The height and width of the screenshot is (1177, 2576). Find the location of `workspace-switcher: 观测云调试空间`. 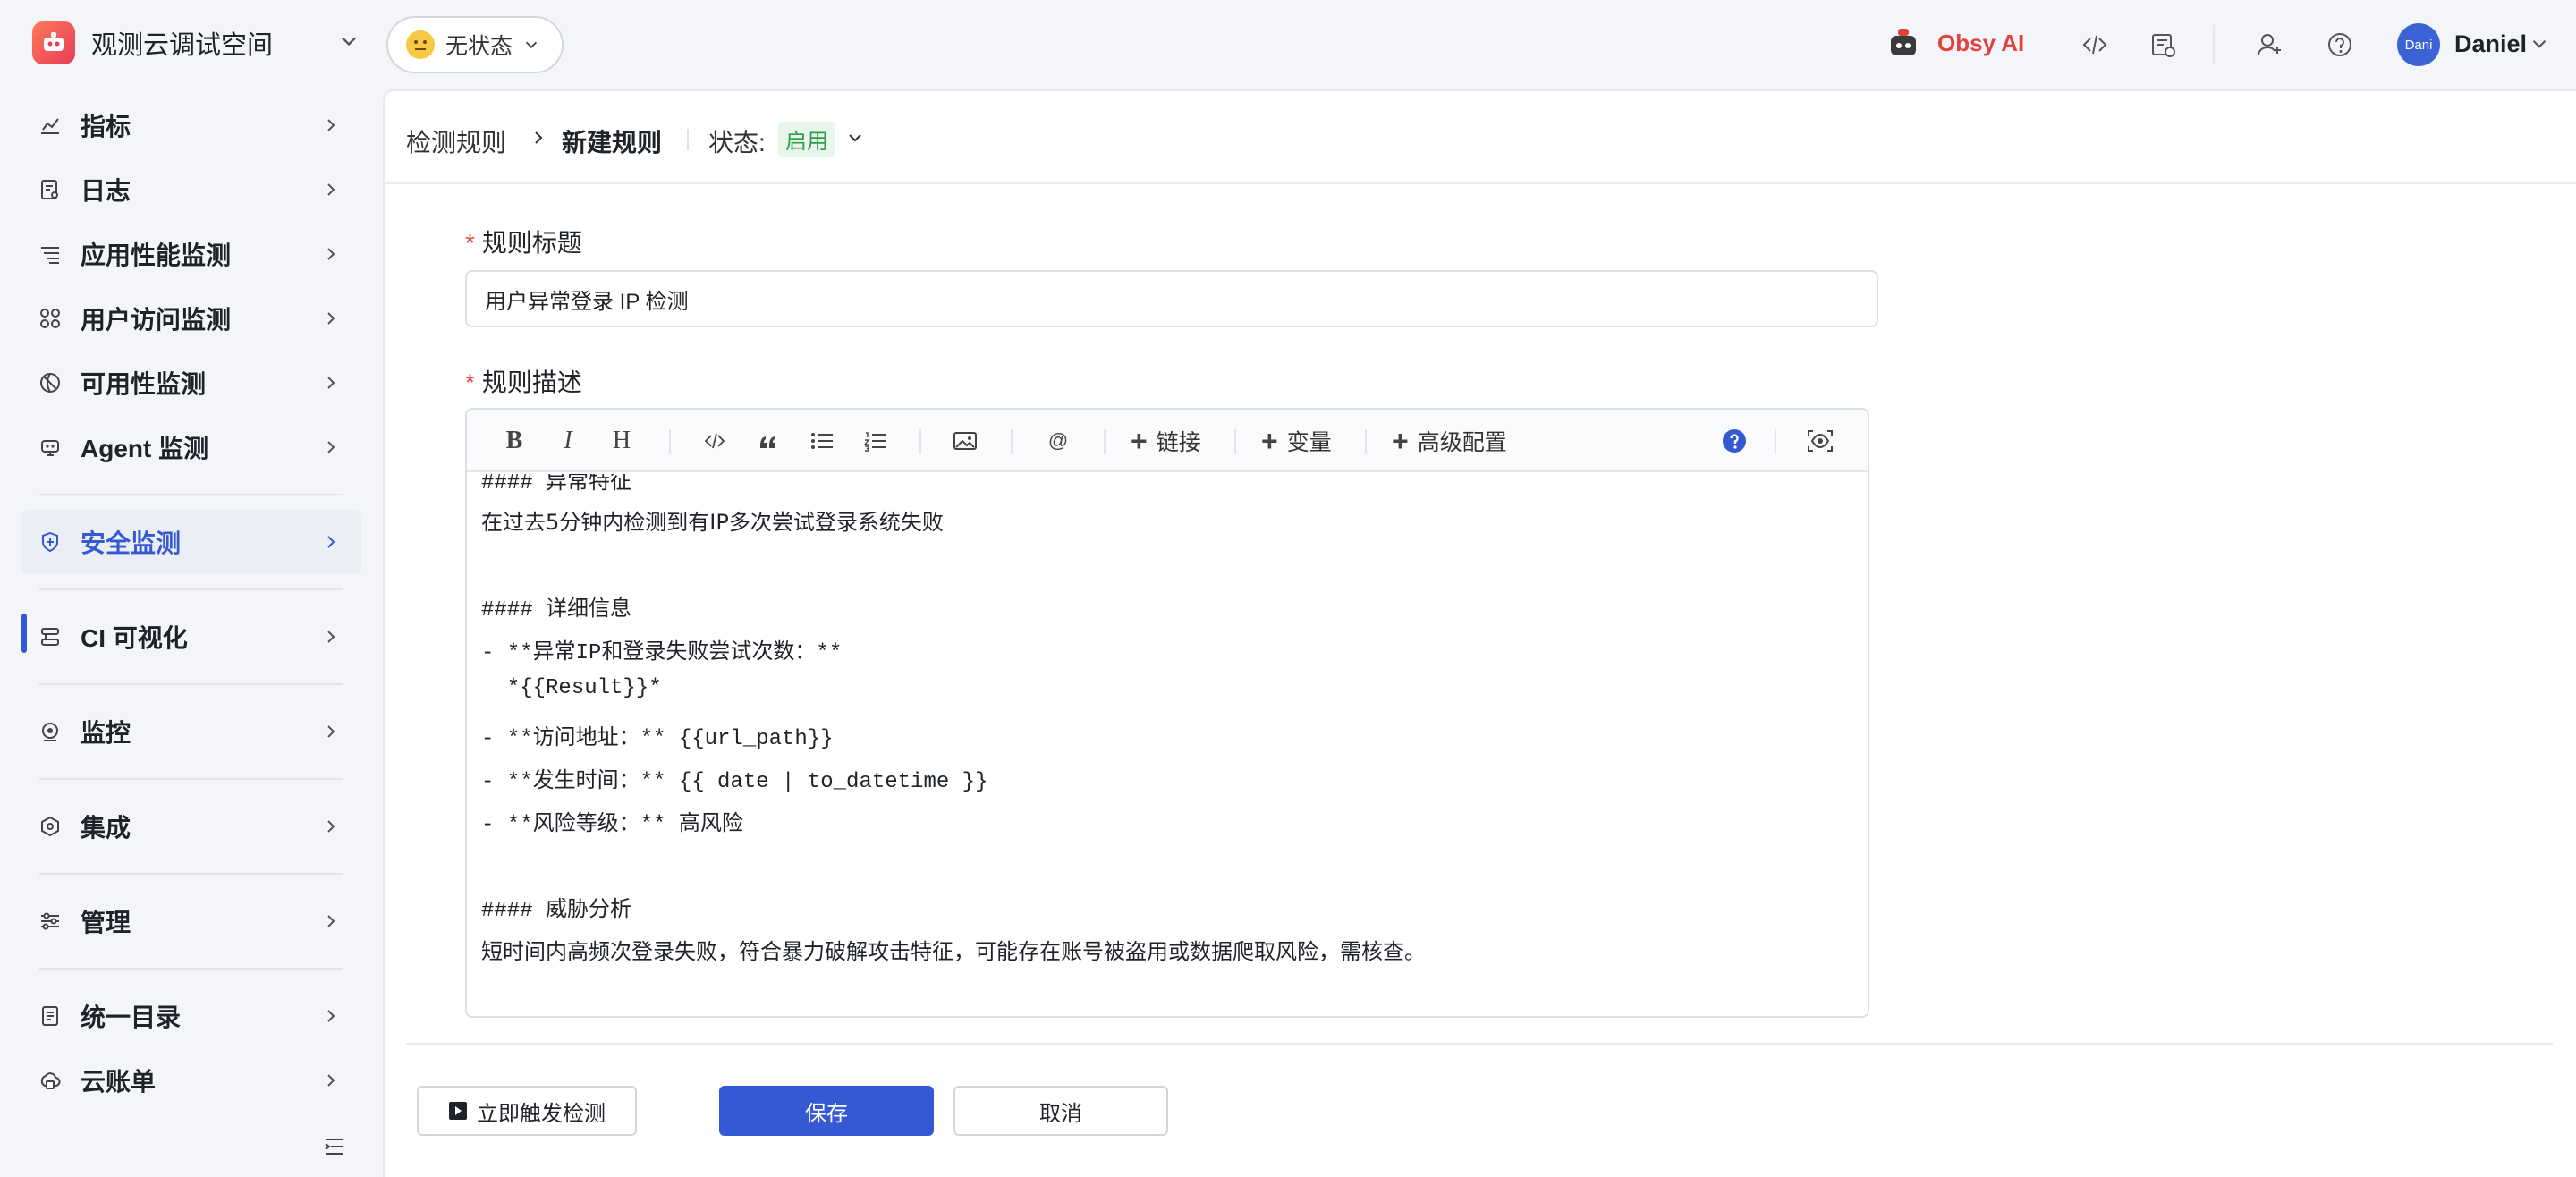

workspace-switcher: 观测云调试空间 is located at coordinates (152, 42).